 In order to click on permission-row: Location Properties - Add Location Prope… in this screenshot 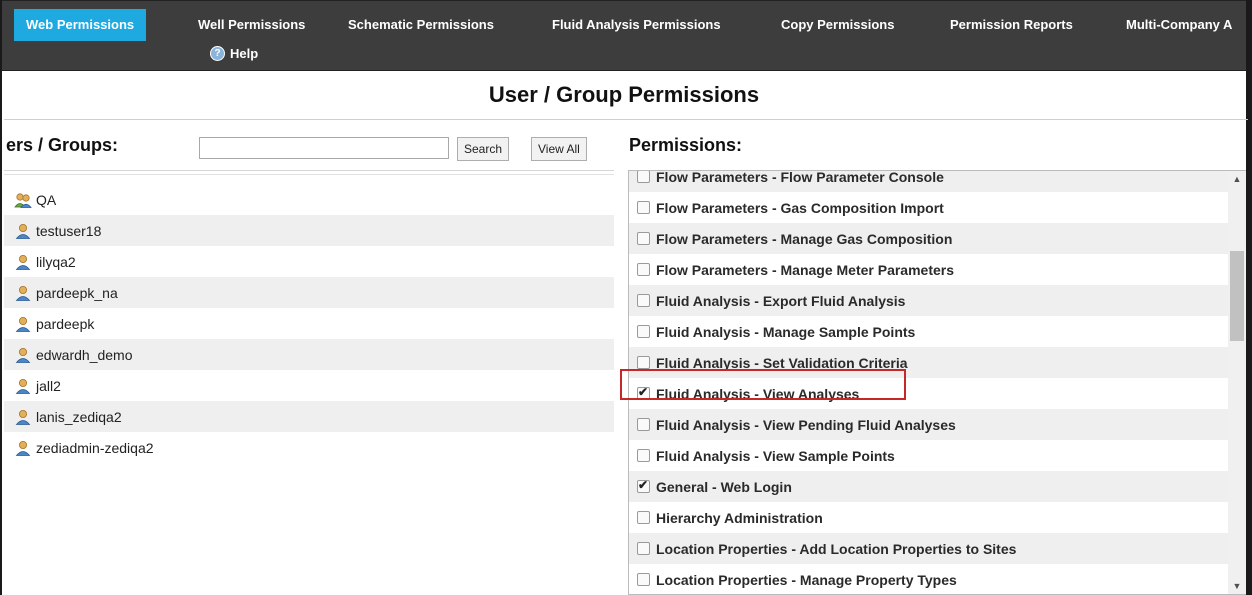, I will do `click(929, 548)`.